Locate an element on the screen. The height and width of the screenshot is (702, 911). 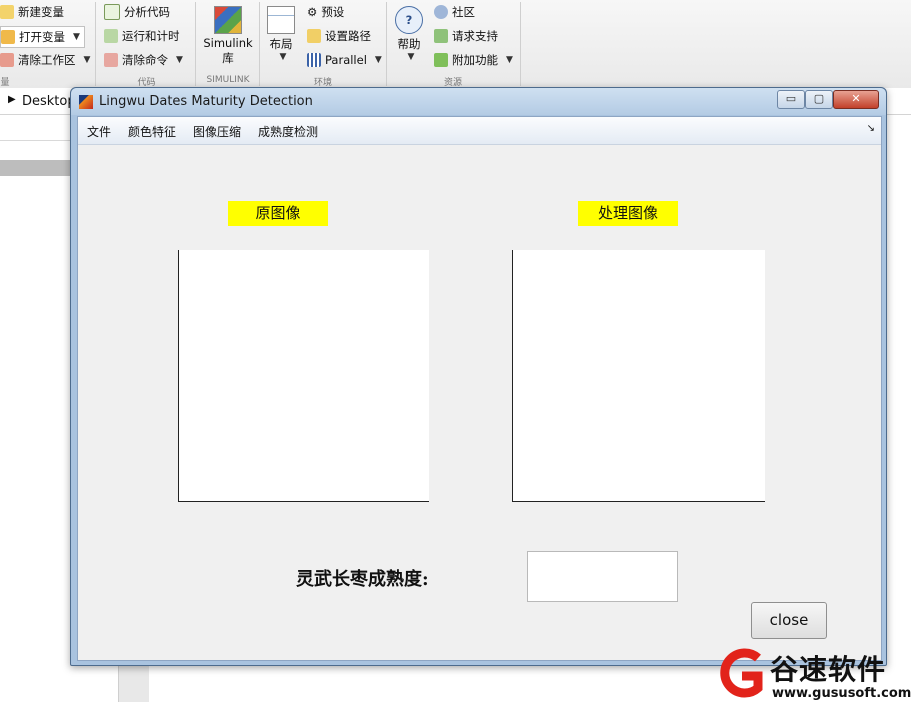
layout-button: 布局 ▼ is located at coordinates (281, 34).